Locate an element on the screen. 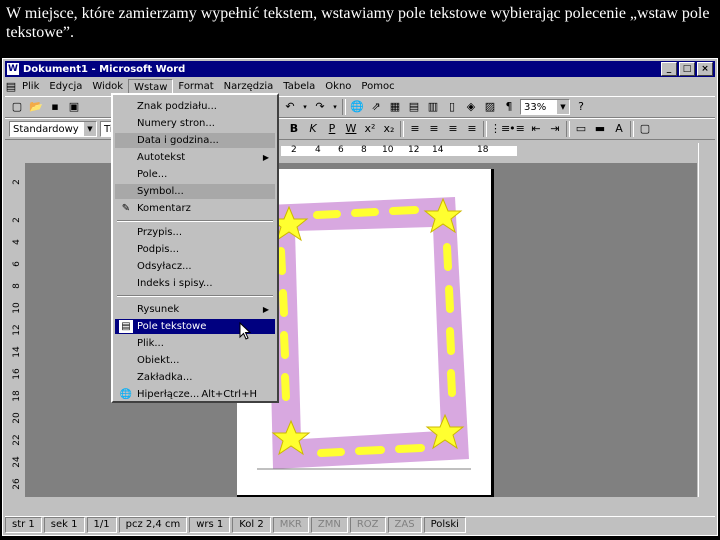 The image size is (720, 540). web-toolbar-icon: 🌐 is located at coordinates (357, 107).